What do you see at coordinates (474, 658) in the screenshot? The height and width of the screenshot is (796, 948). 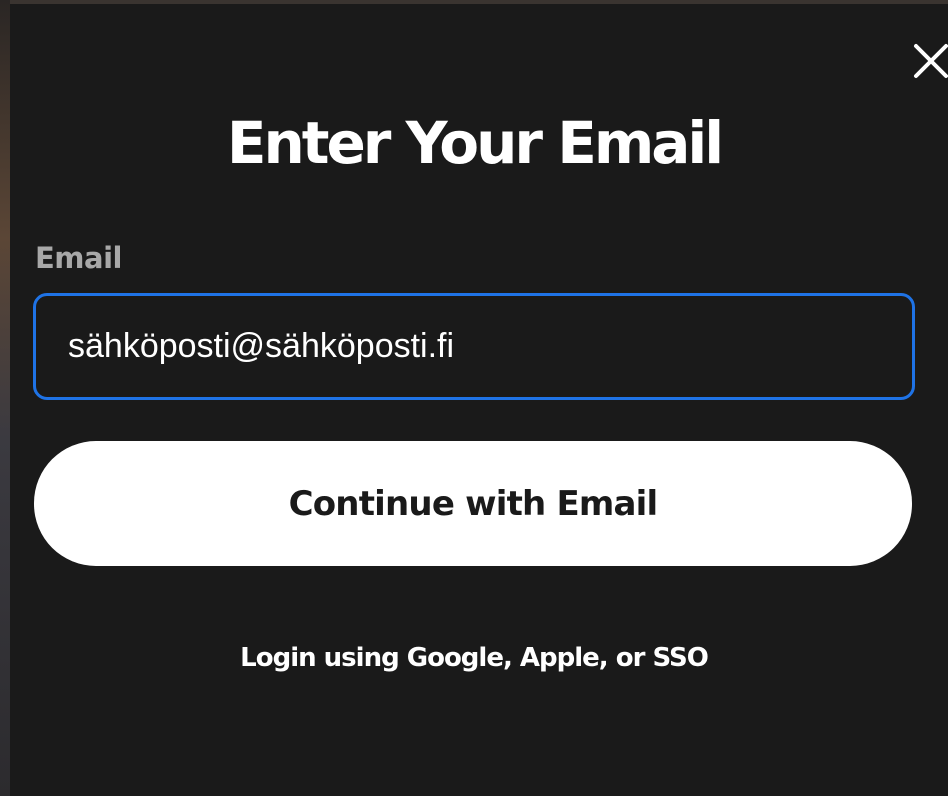 I see `alternative-login-link: Login using Google, Apple, or SSO` at bounding box center [474, 658].